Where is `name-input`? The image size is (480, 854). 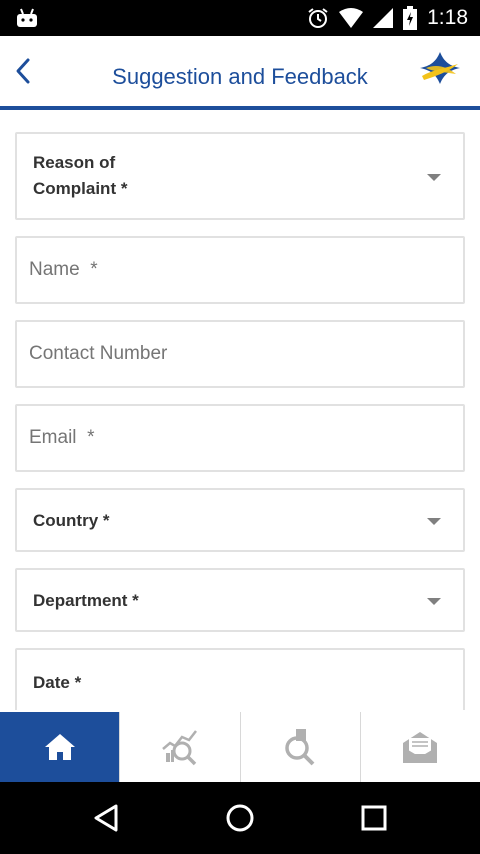
name-input is located at coordinates (240, 270).